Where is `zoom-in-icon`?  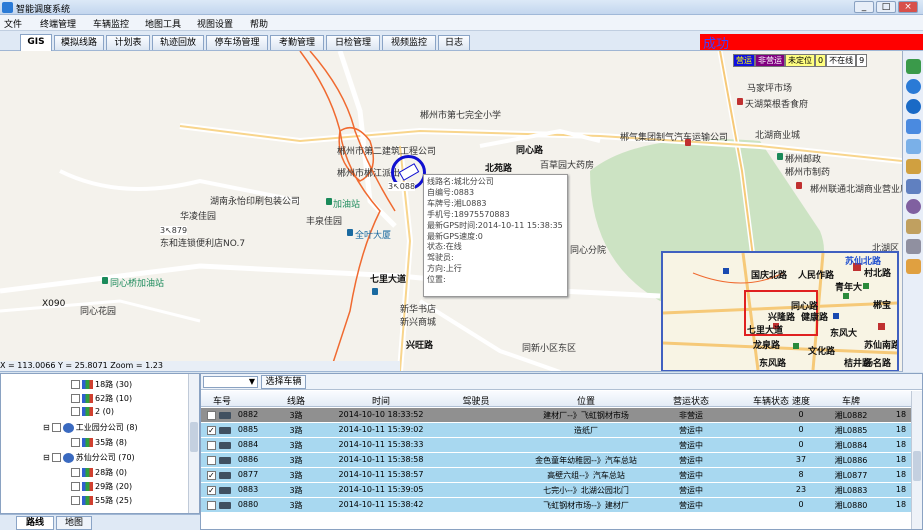
zoom-in-icon is located at coordinates (913, 86).